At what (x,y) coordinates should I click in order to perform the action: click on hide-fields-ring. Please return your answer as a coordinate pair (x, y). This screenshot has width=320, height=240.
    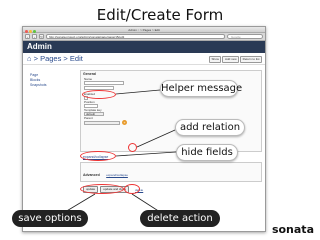
    Looking at the image, I should click on (98, 156).